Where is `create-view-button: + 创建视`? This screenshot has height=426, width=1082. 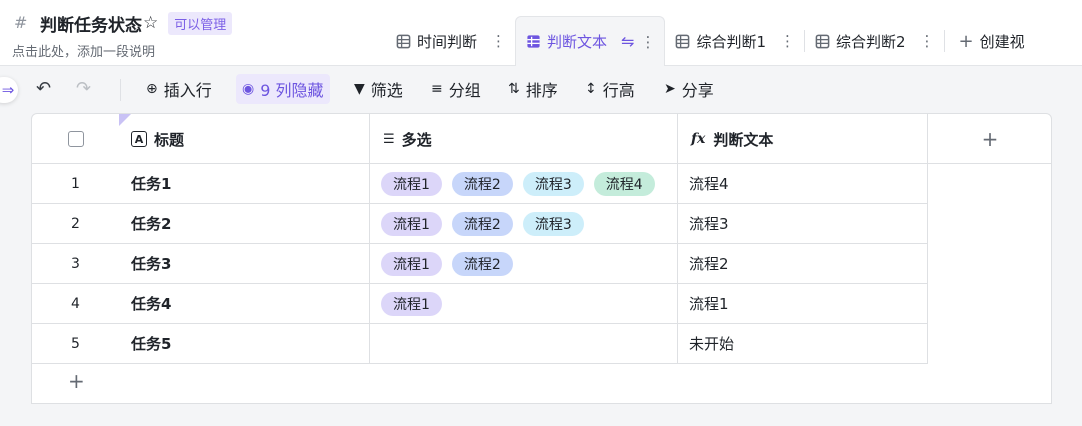
create-view-button: + 创建视 is located at coordinates (985, 41).